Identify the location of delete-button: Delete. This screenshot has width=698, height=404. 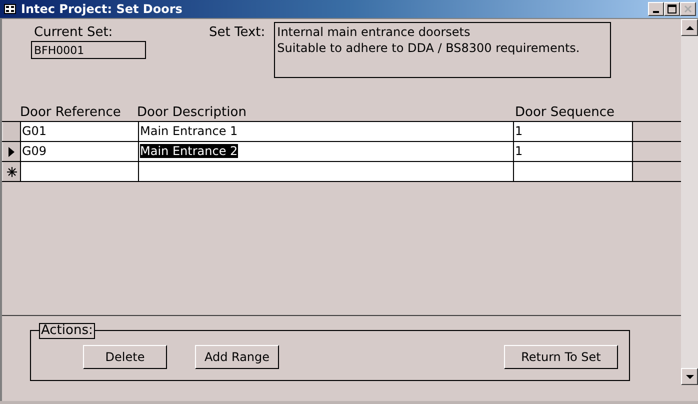
(125, 357).